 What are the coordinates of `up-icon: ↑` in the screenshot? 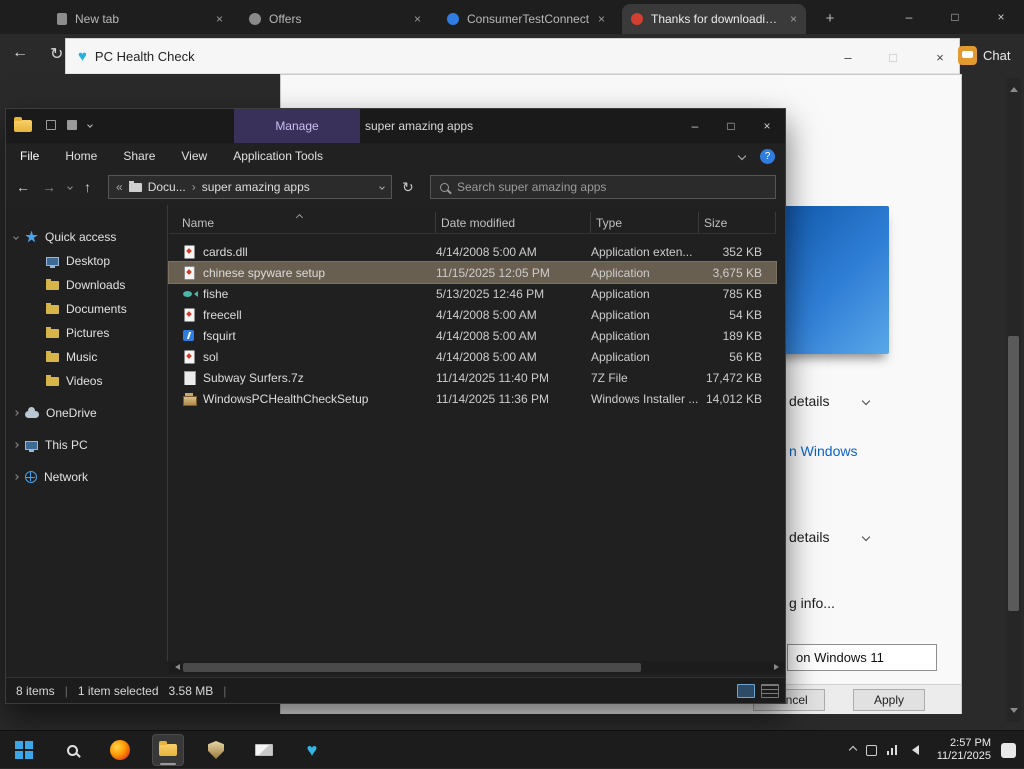 It's located at (87, 187).